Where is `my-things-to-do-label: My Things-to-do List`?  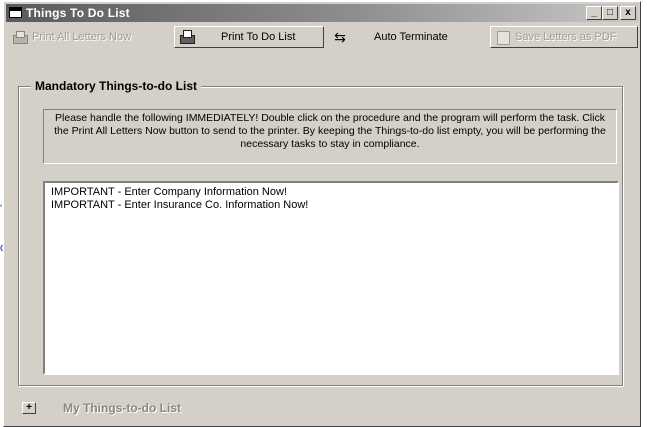 my-things-to-do-label: My Things-to-do List is located at coordinates (122, 408).